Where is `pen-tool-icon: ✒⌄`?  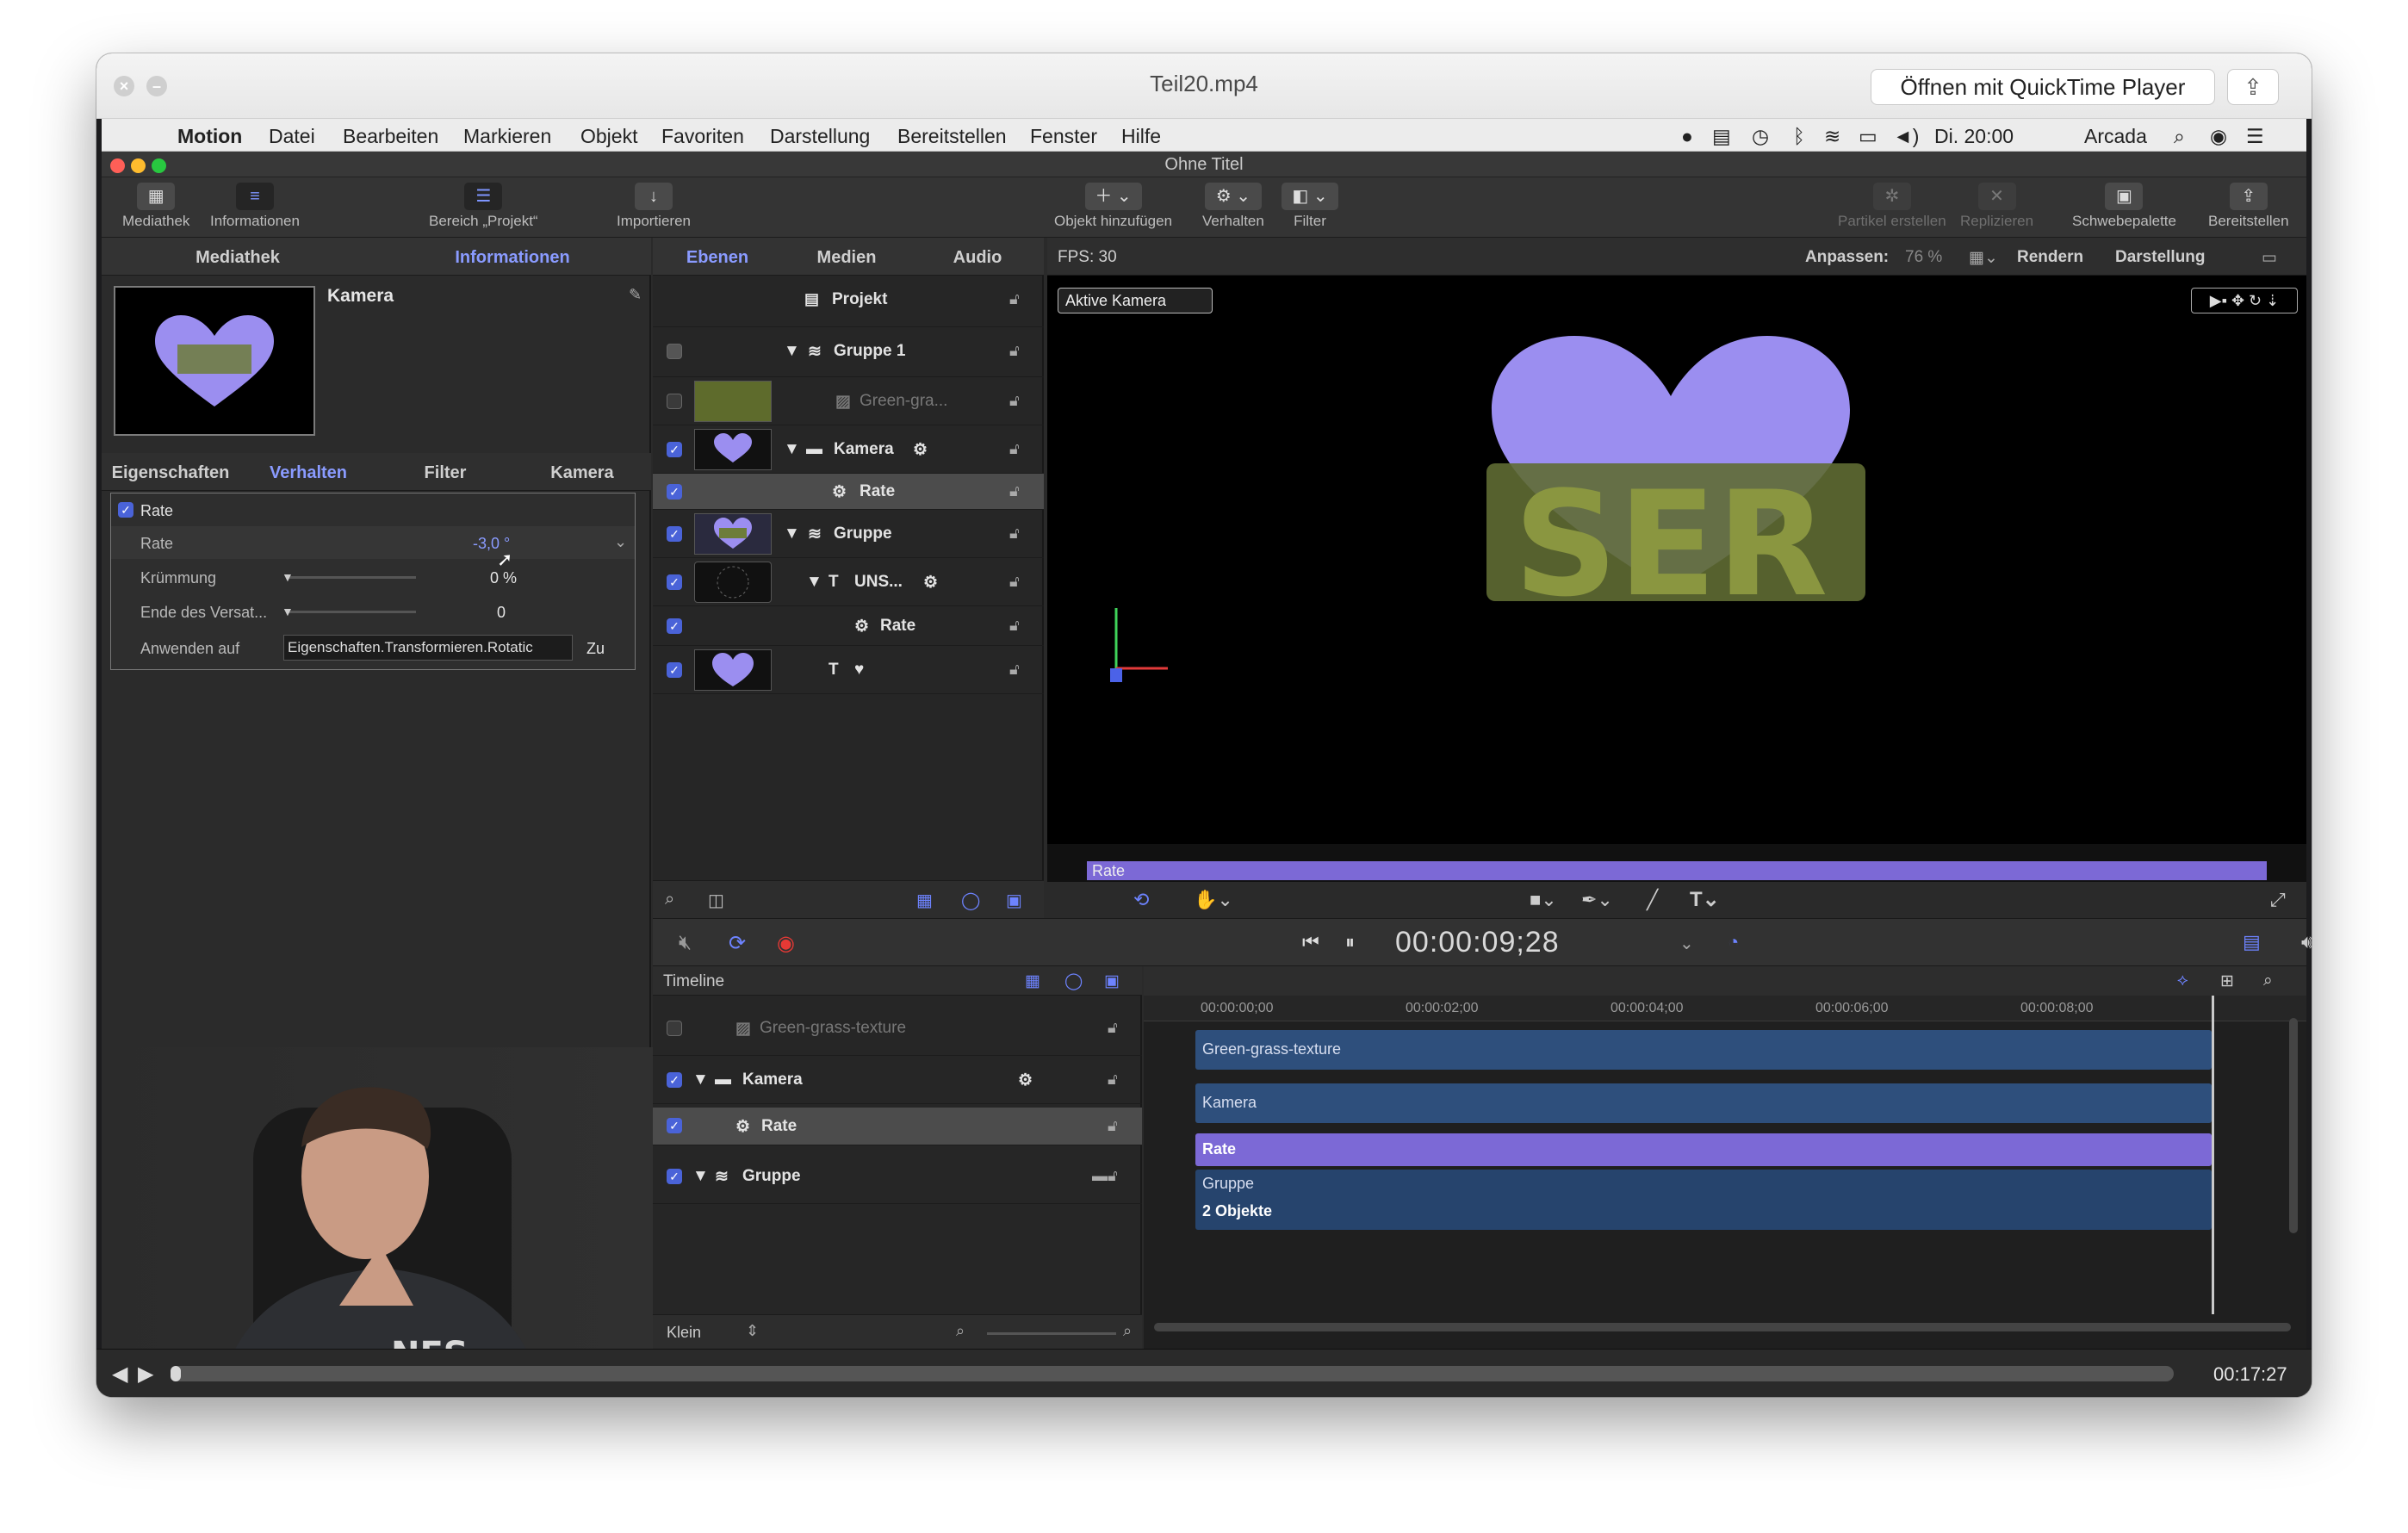 pen-tool-icon: ✒⌄ is located at coordinates (1597, 900).